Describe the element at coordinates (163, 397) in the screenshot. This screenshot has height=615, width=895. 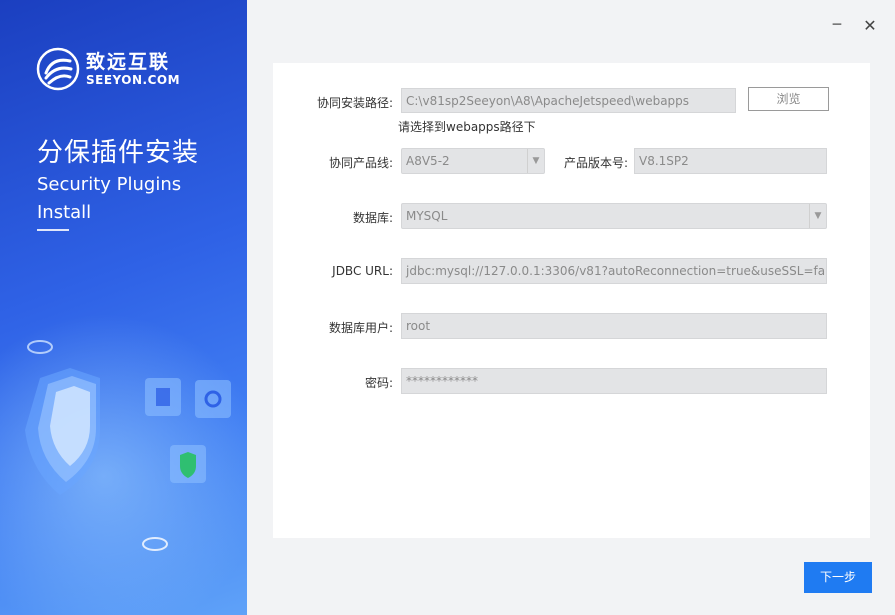
I see `document-icon` at that location.